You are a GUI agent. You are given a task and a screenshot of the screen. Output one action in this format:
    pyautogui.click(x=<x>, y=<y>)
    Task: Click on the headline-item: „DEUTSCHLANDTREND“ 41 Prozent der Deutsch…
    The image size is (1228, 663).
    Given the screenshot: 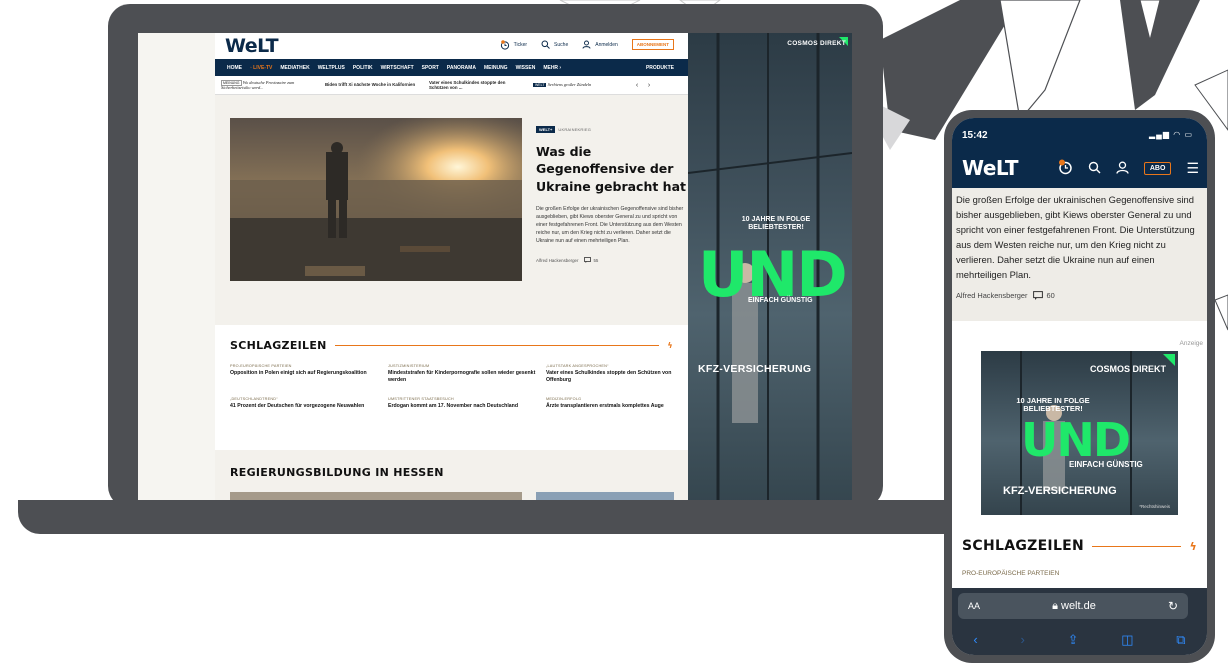 What is the action you would take?
    pyautogui.click(x=306, y=403)
    